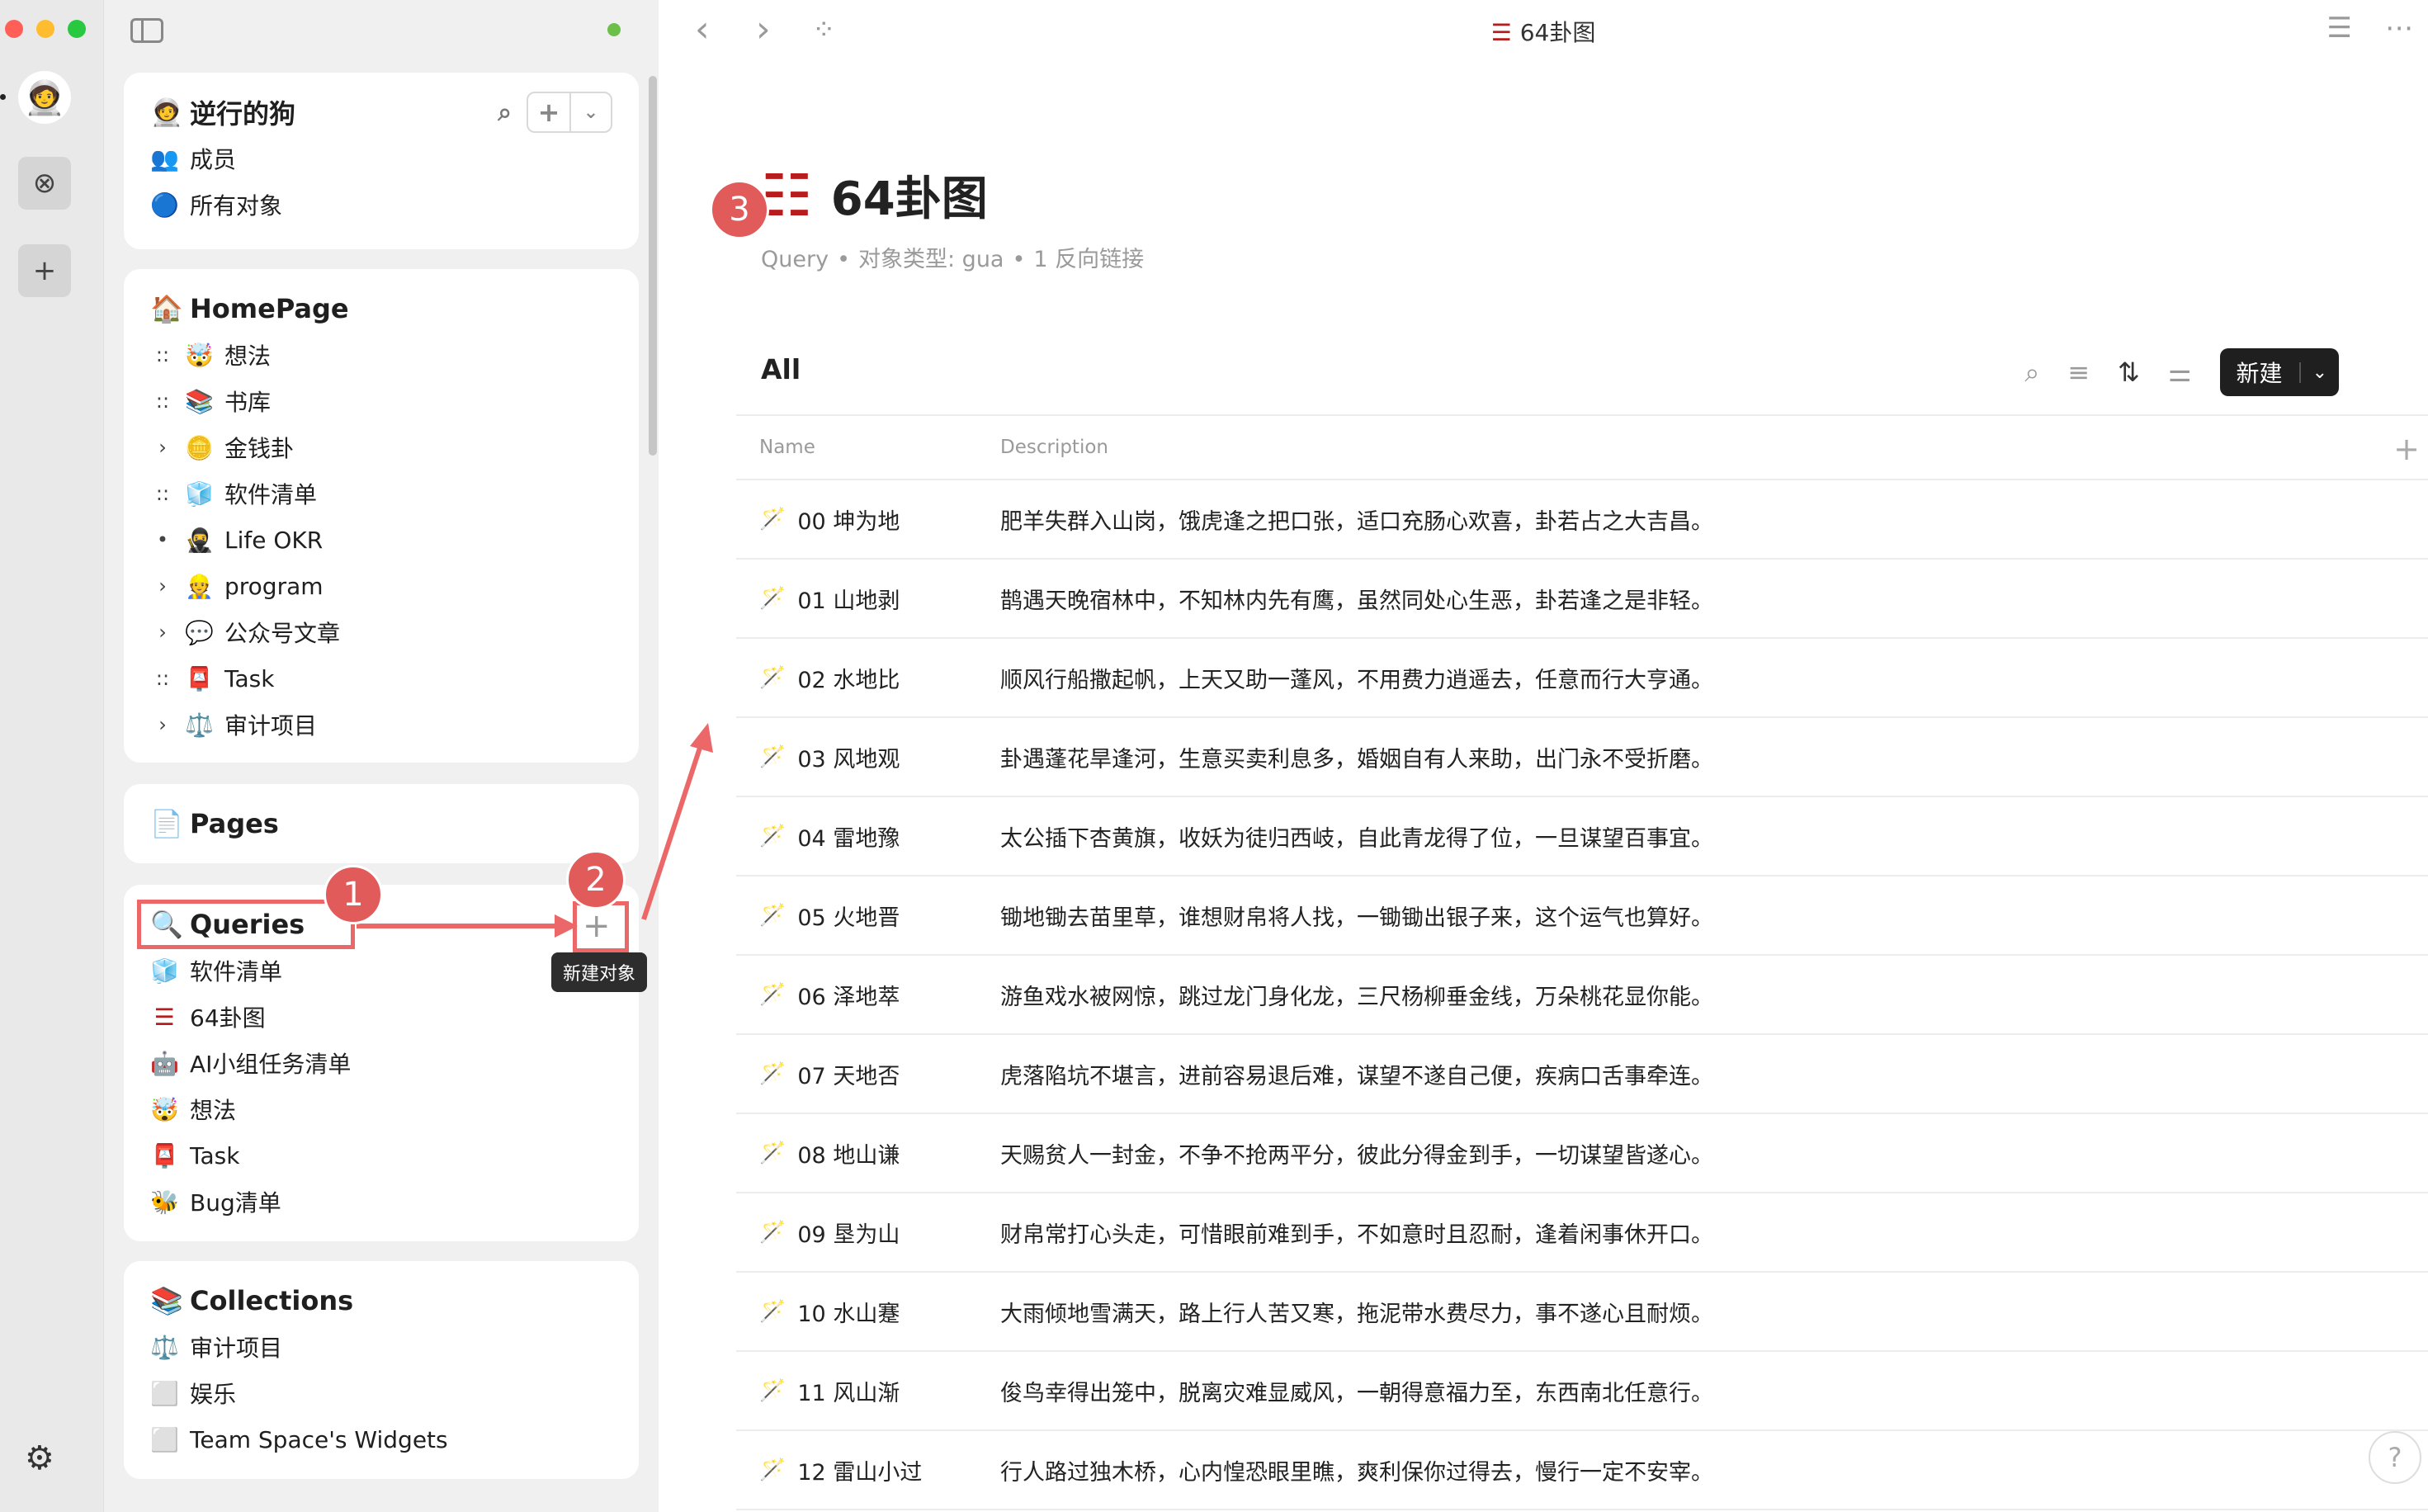  What do you see at coordinates (868, 448) in the screenshot?
I see `column-header-name: Name` at bounding box center [868, 448].